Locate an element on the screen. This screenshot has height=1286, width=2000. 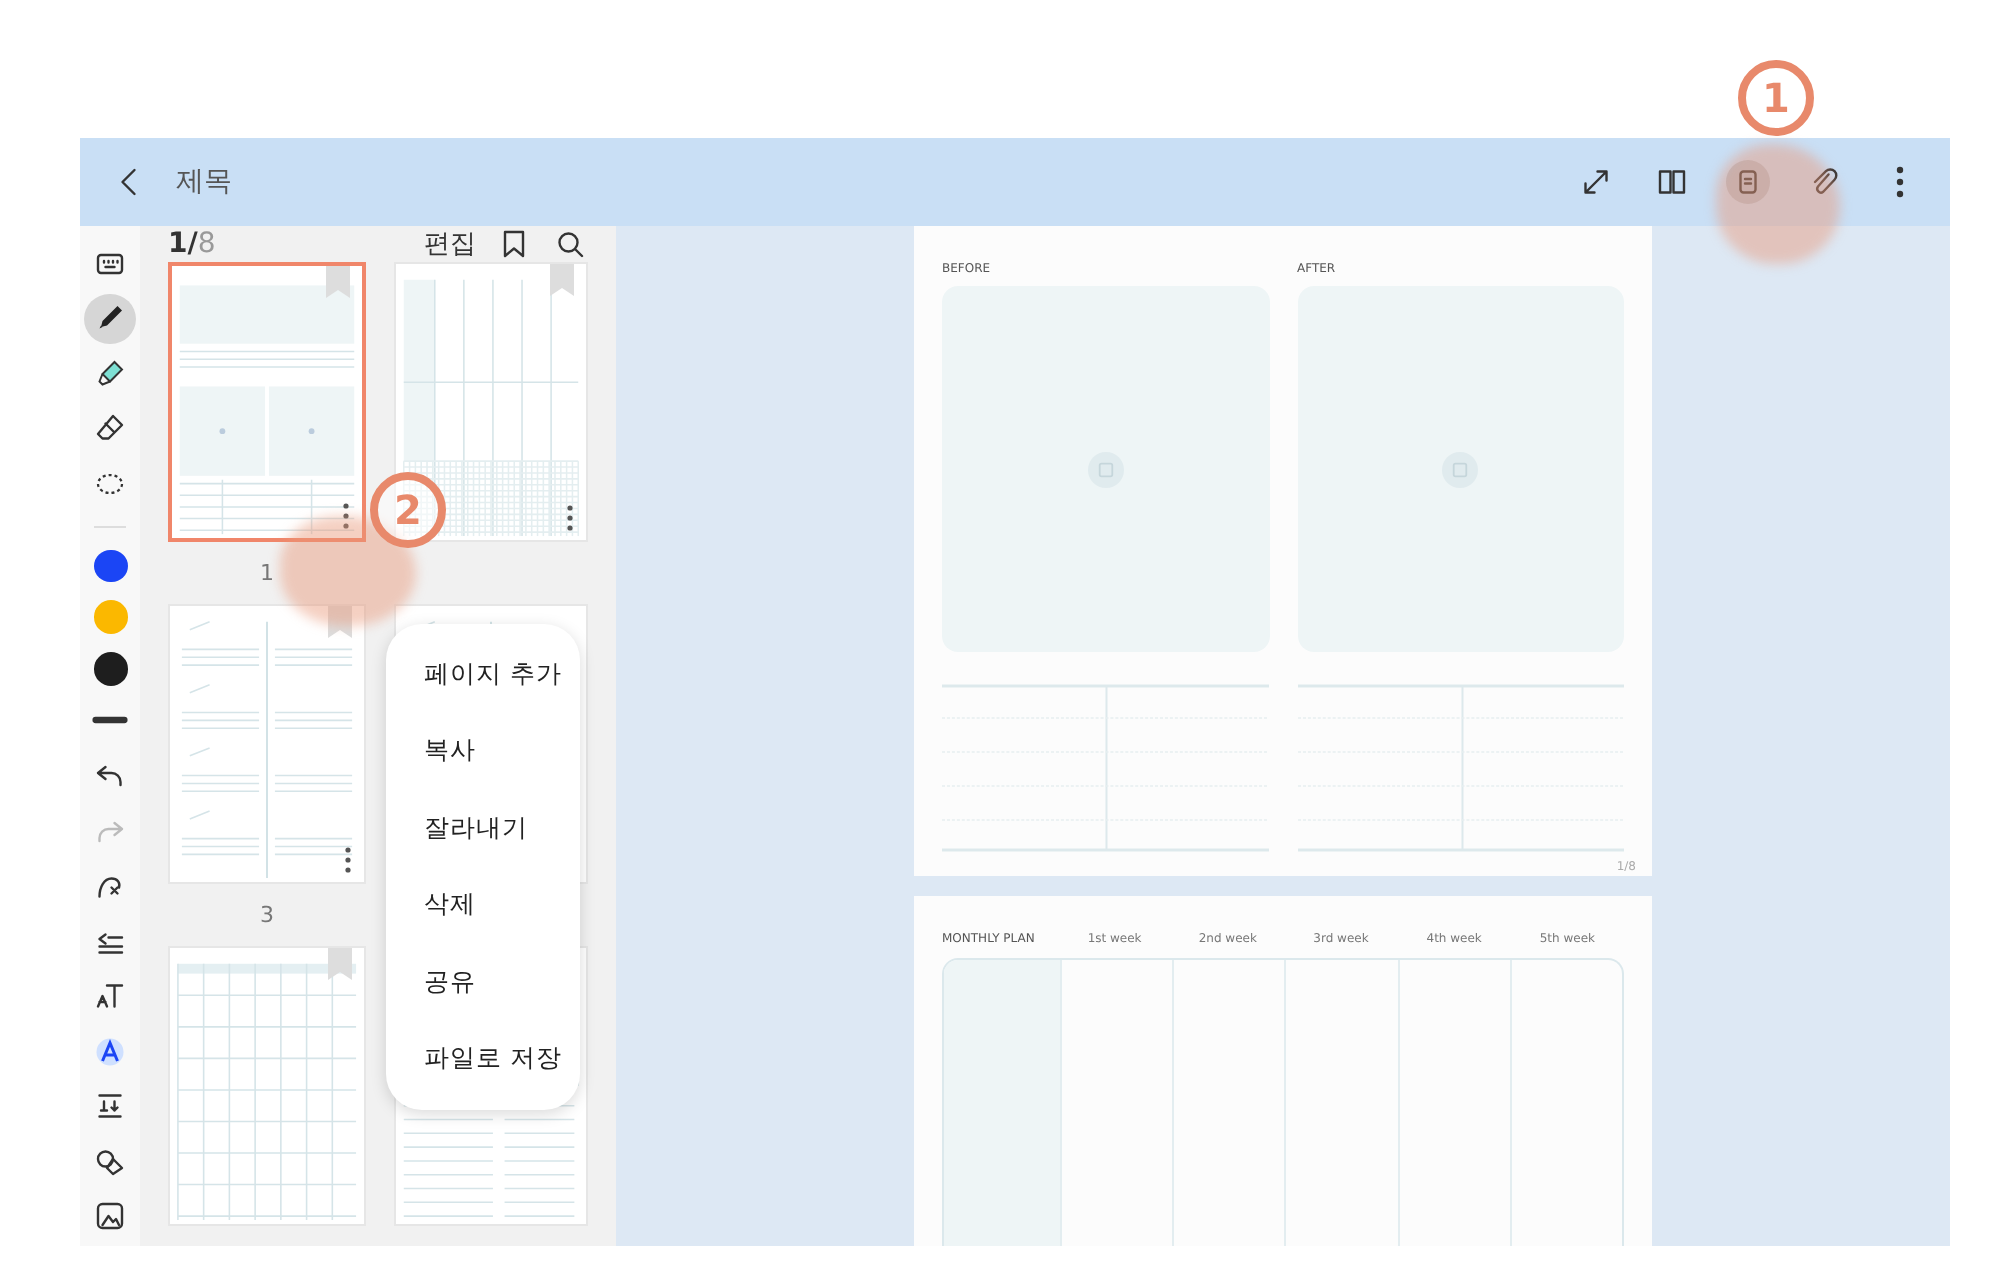
page-counter: 1/8 is located at coordinates (192, 244).